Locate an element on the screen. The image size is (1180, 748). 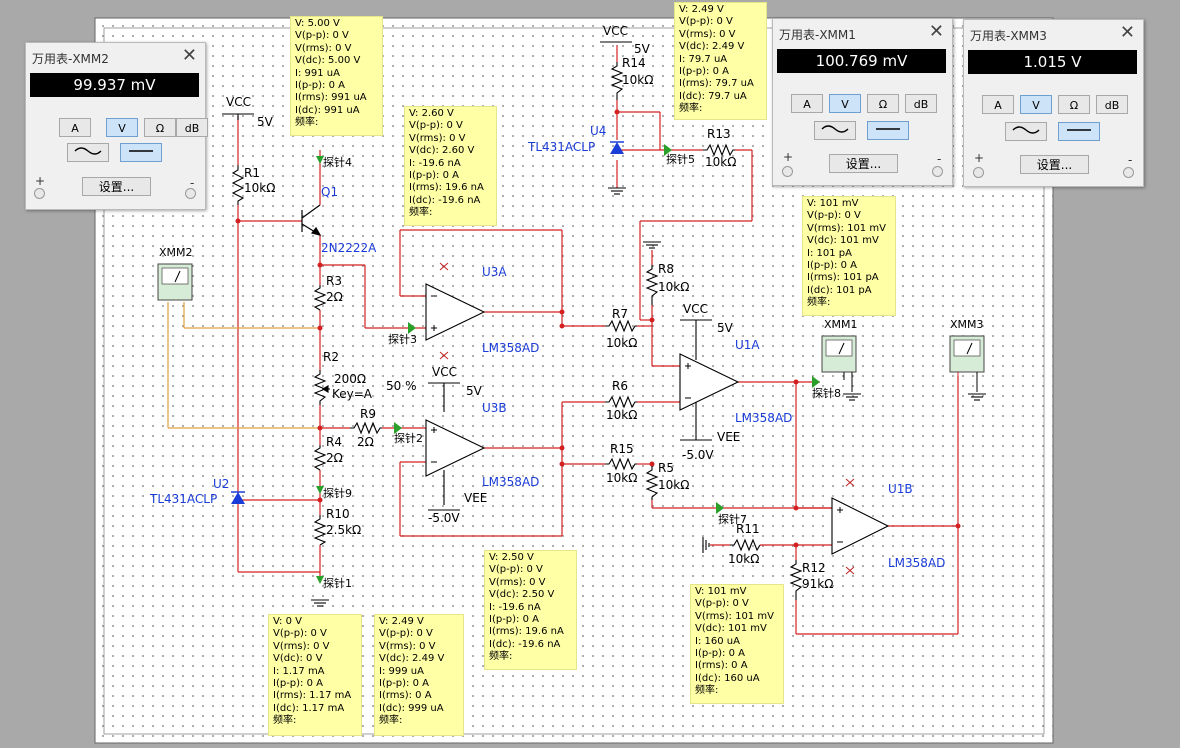
r12-ref: R12 is located at coordinates (814, 568).